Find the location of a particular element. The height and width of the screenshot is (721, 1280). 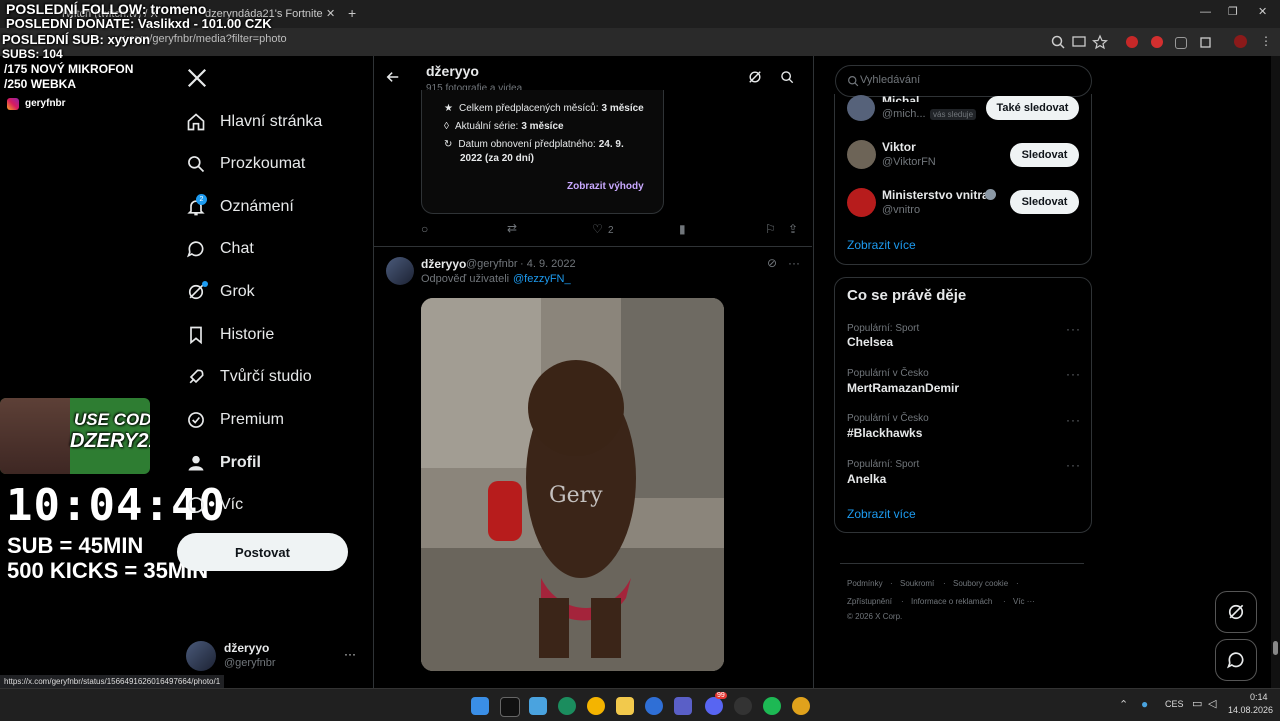

epic-games-icon is located at coordinates (510, 707).